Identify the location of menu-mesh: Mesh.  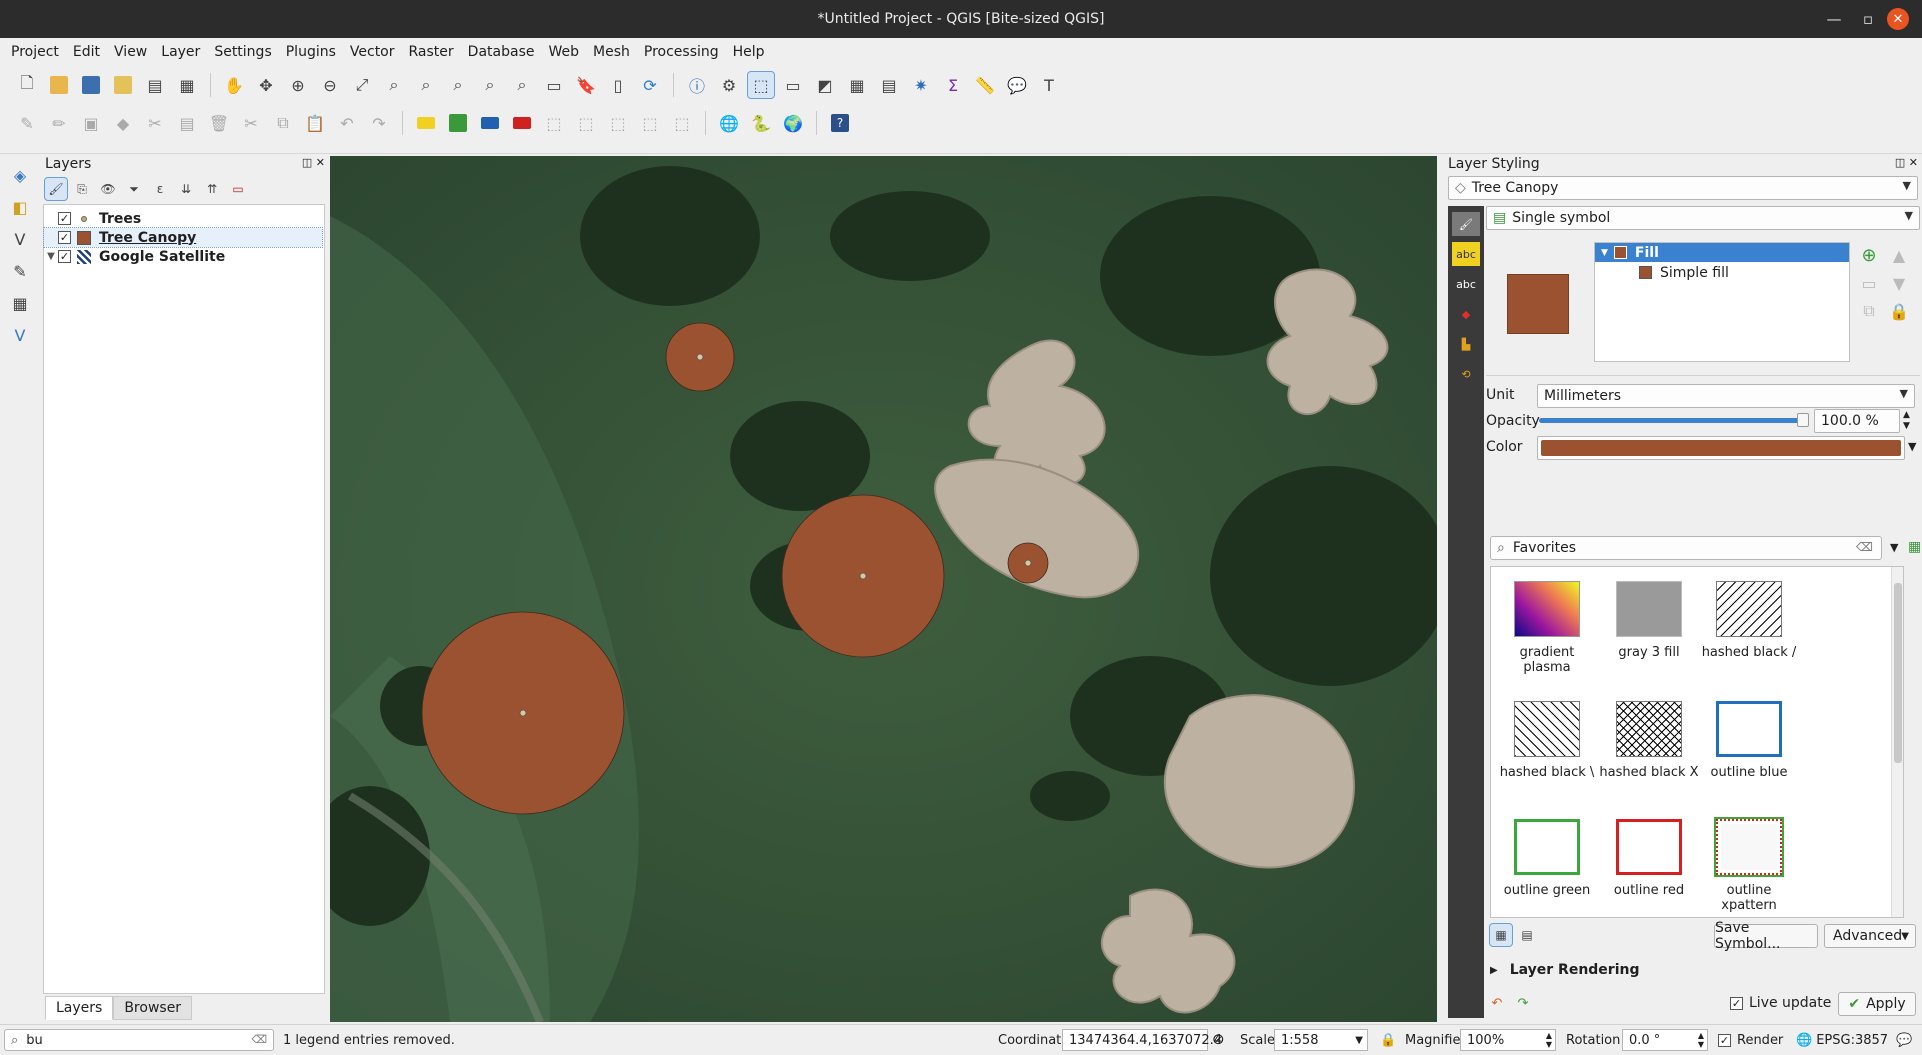
(611, 52).